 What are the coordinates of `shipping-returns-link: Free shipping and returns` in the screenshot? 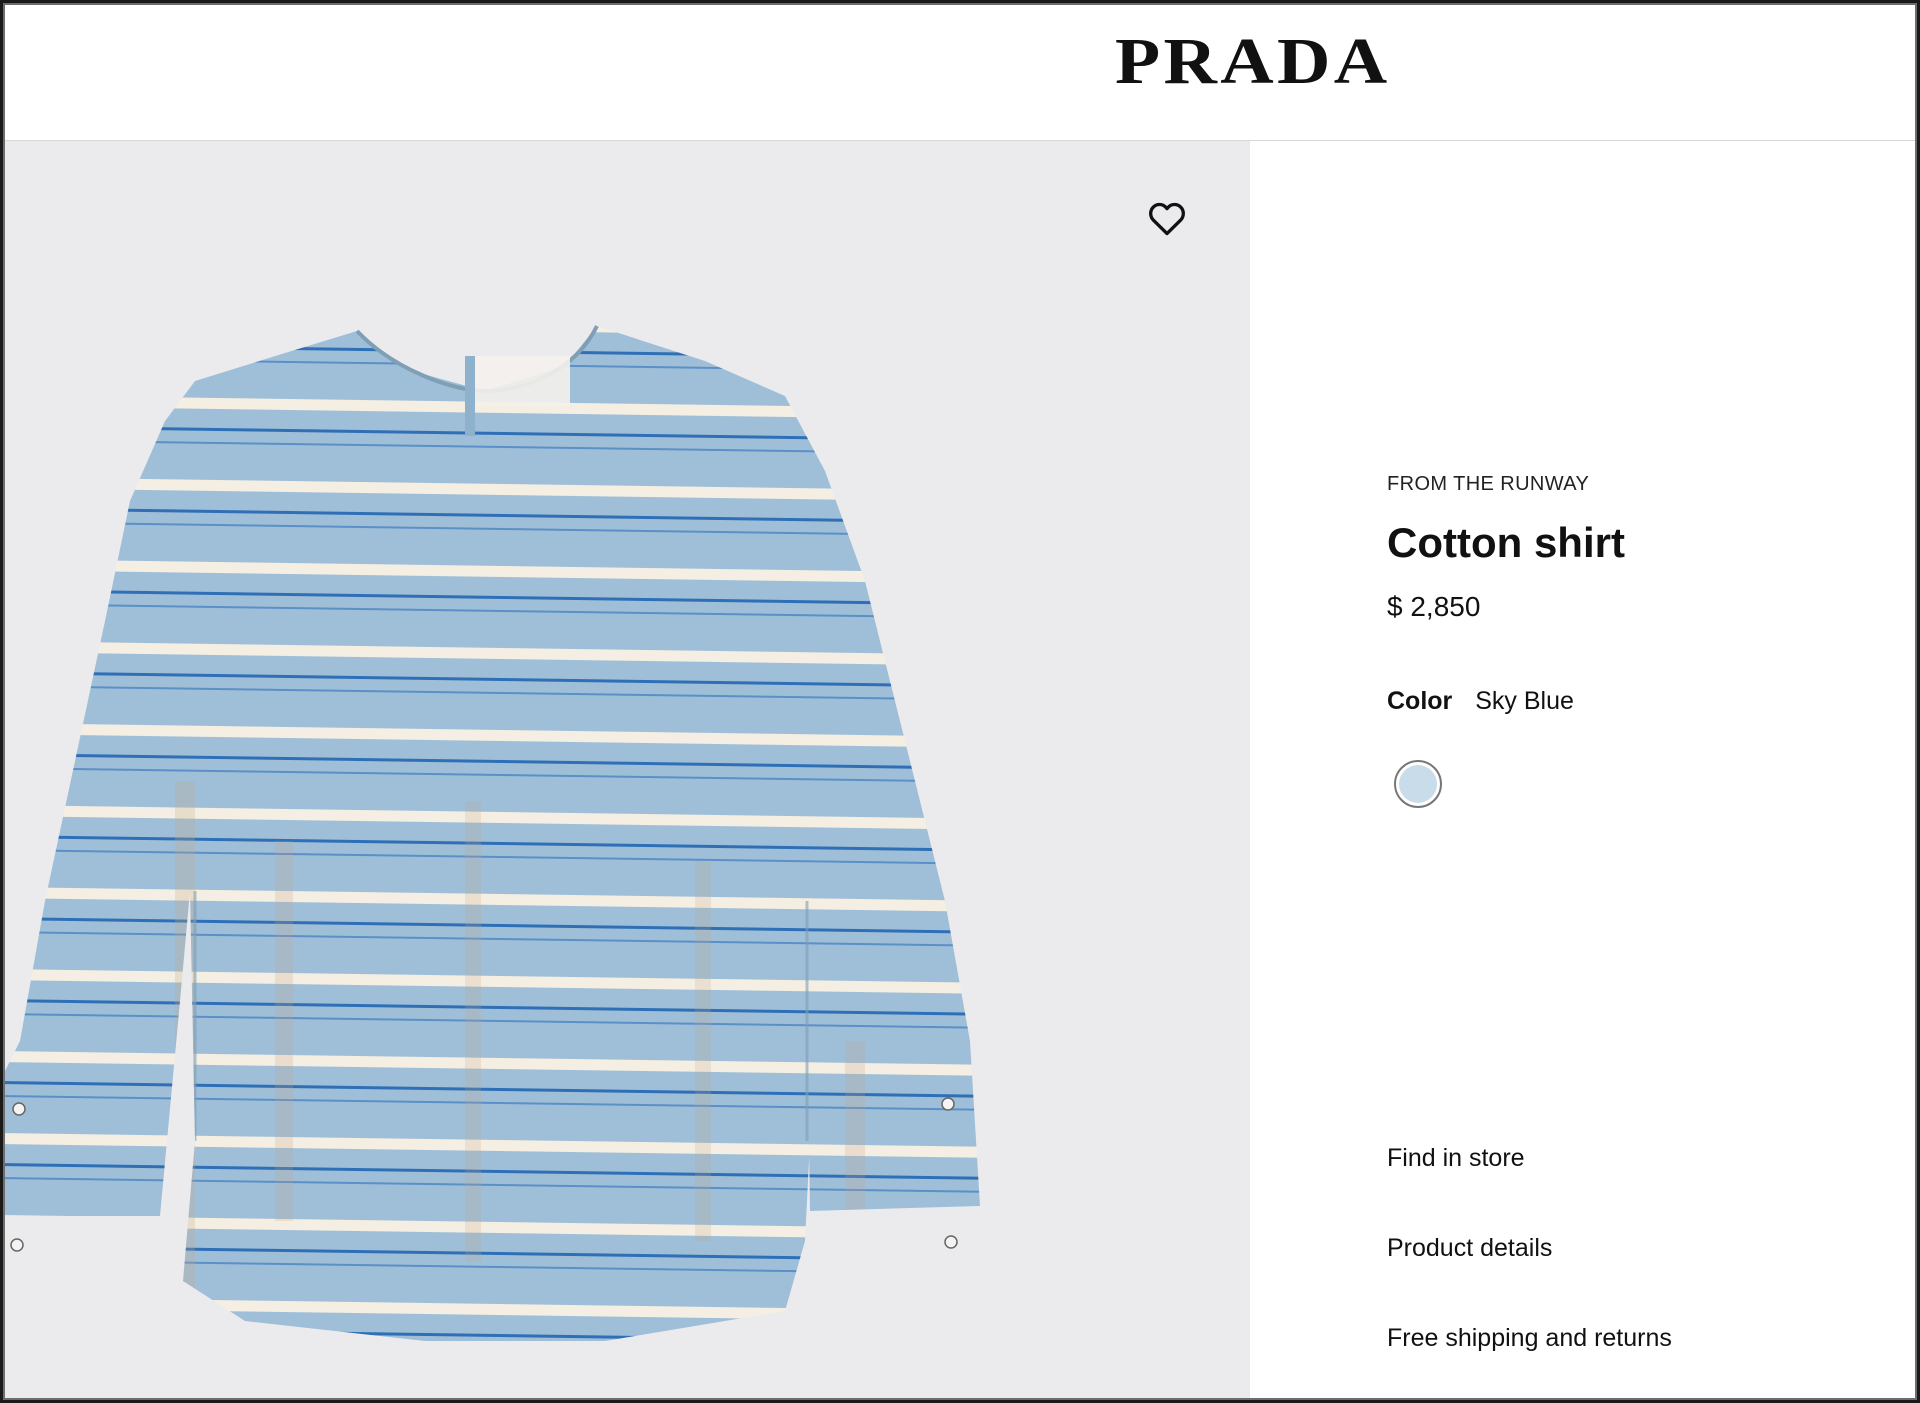 It's located at (1529, 1338).